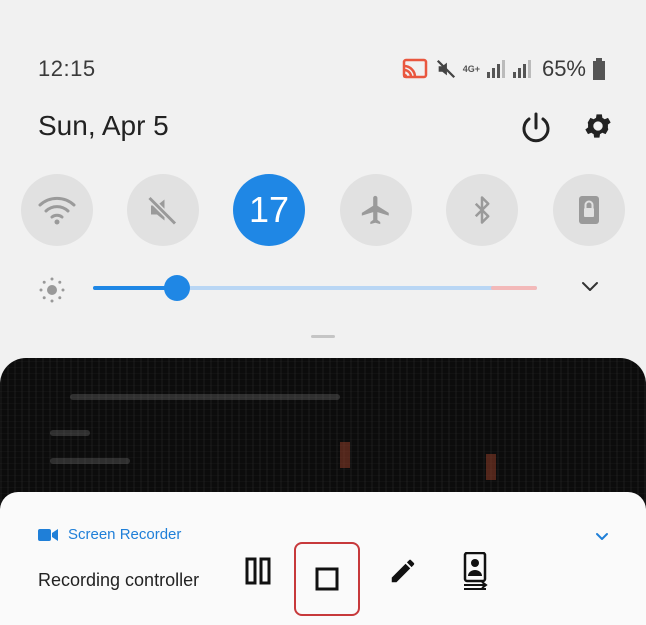 This screenshot has width=646, height=625. Describe the element at coordinates (563, 68) in the screenshot. I see `battery-percent: 65%` at that location.